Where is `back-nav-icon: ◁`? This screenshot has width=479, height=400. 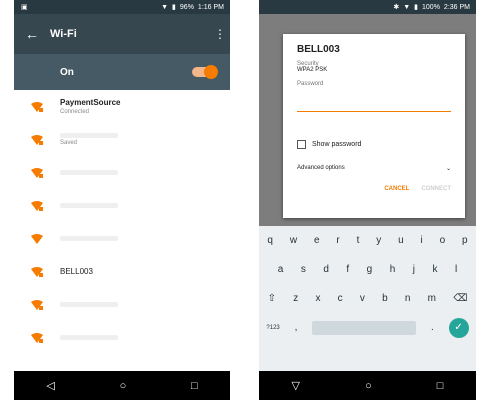
back-nav-icon: ◁ is located at coordinates (50, 385).